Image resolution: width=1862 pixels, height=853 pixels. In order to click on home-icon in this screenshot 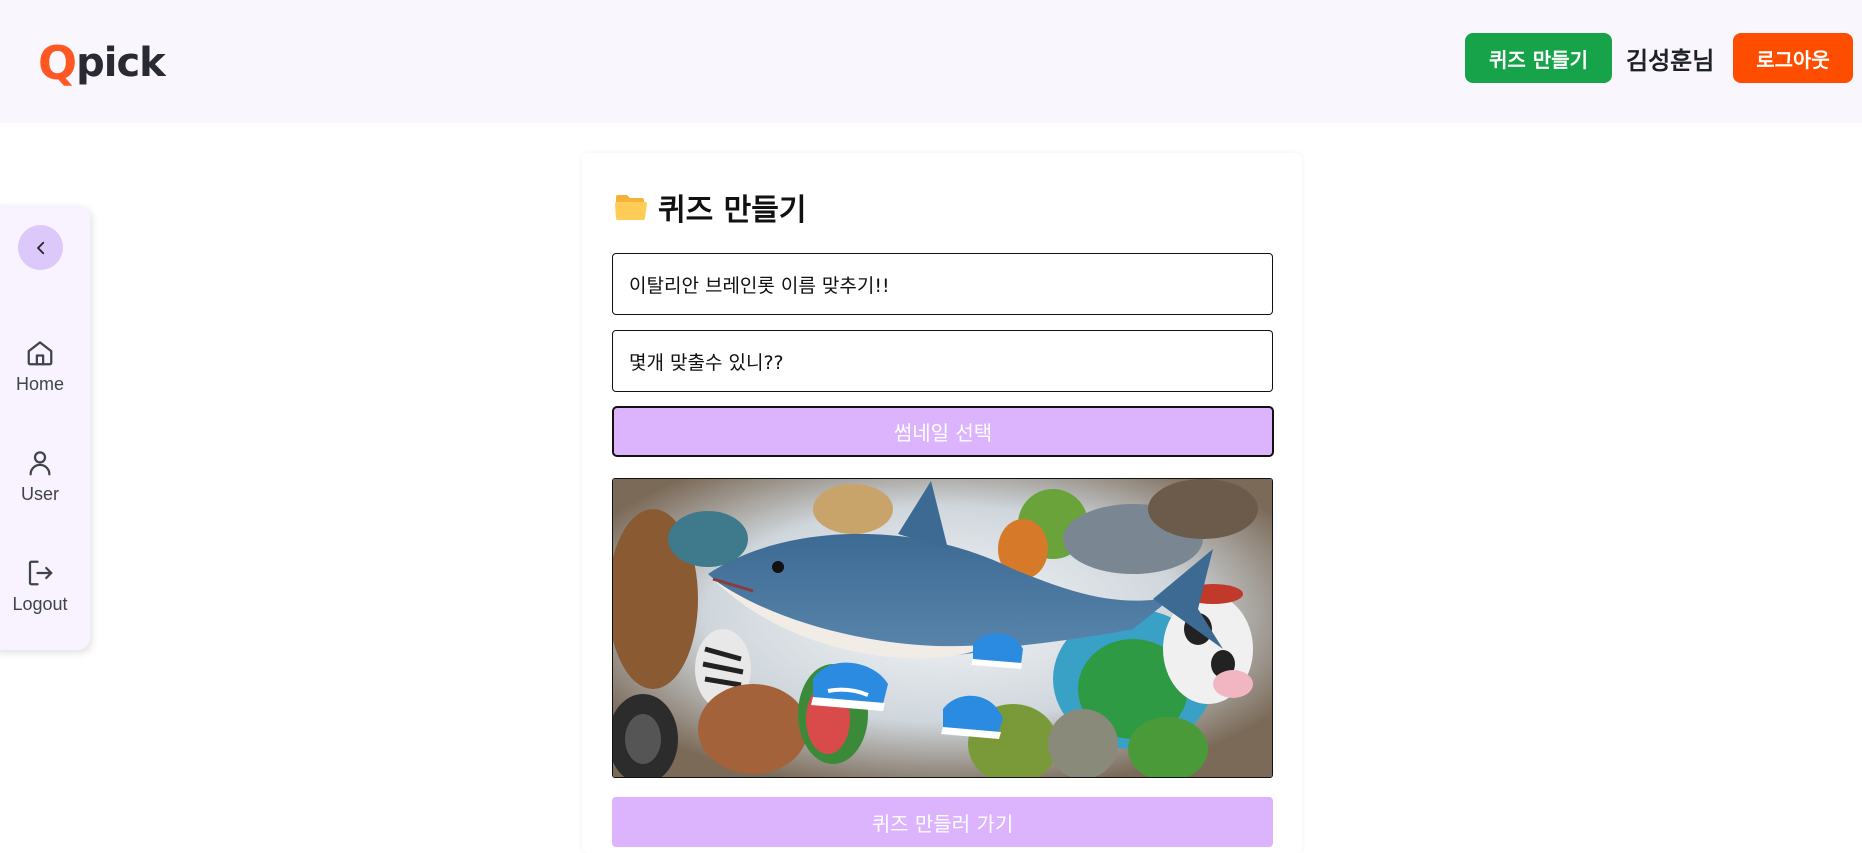, I will do `click(40, 353)`.